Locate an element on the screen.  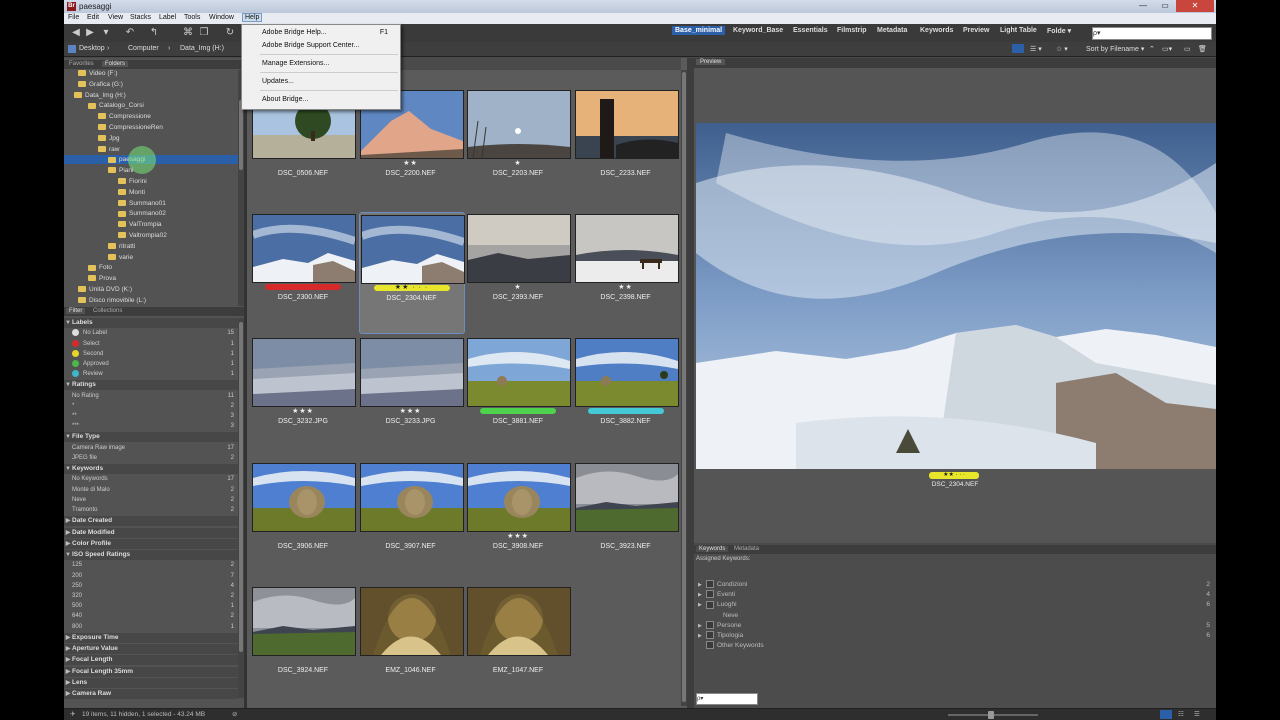
filter-row: ** 3 is located at coordinates (153, 416).